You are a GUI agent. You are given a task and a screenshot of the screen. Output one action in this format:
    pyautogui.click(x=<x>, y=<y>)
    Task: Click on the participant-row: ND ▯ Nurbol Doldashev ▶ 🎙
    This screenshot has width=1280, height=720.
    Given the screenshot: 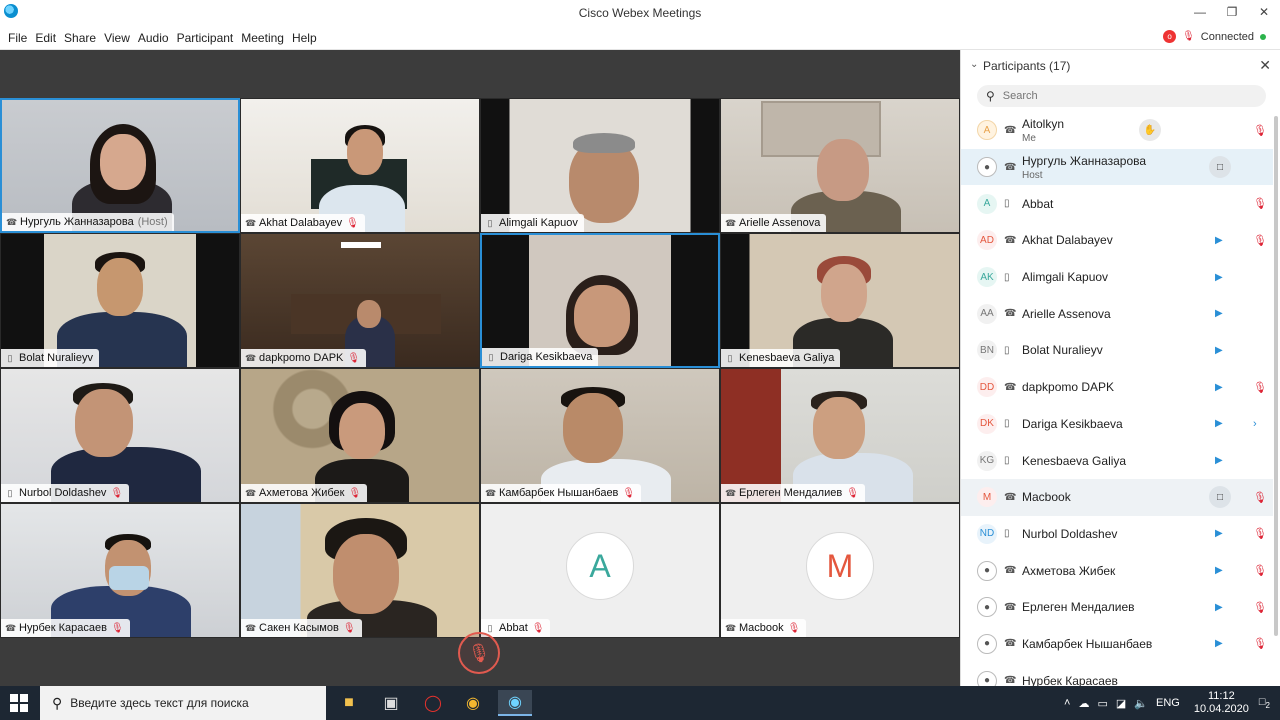 What is the action you would take?
    pyautogui.click(x=1117, y=534)
    